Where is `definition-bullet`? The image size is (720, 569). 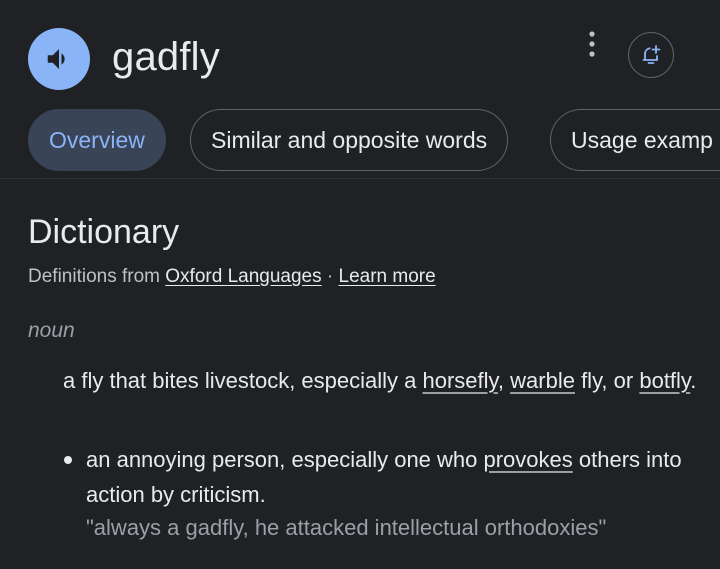
definition-bullet is located at coordinates (68, 460).